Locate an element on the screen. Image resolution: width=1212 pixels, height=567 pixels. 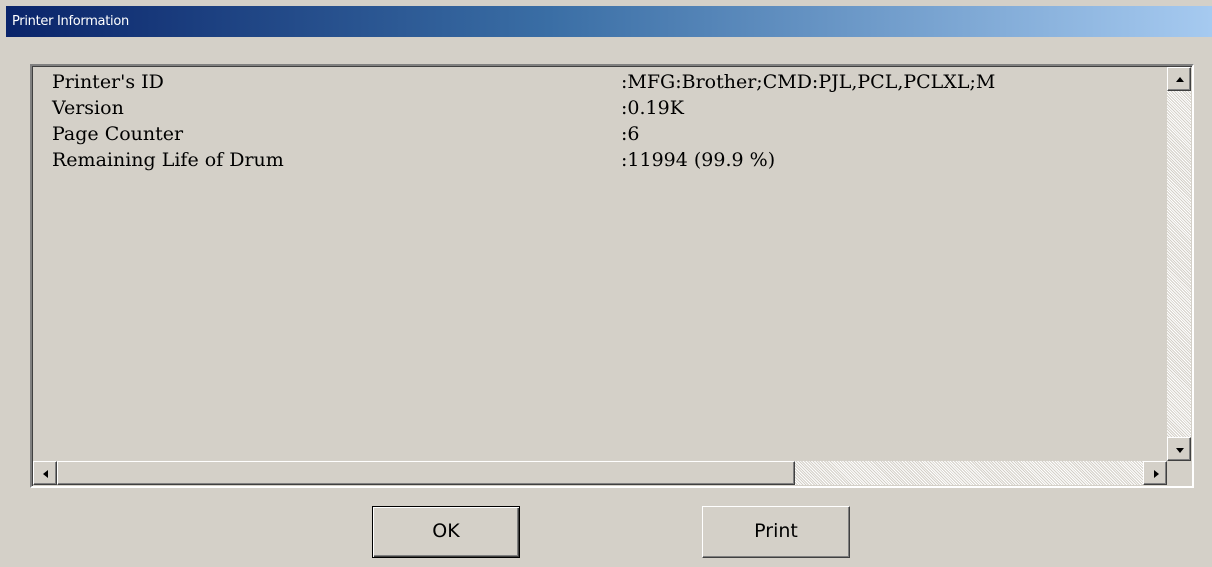
row-label: Page Counter is located at coordinates (118, 134).